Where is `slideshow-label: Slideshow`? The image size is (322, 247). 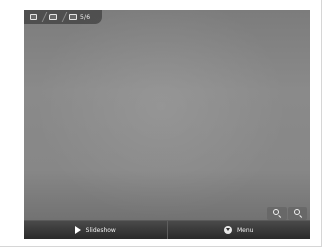 slideshow-label: Slideshow is located at coordinates (100, 230).